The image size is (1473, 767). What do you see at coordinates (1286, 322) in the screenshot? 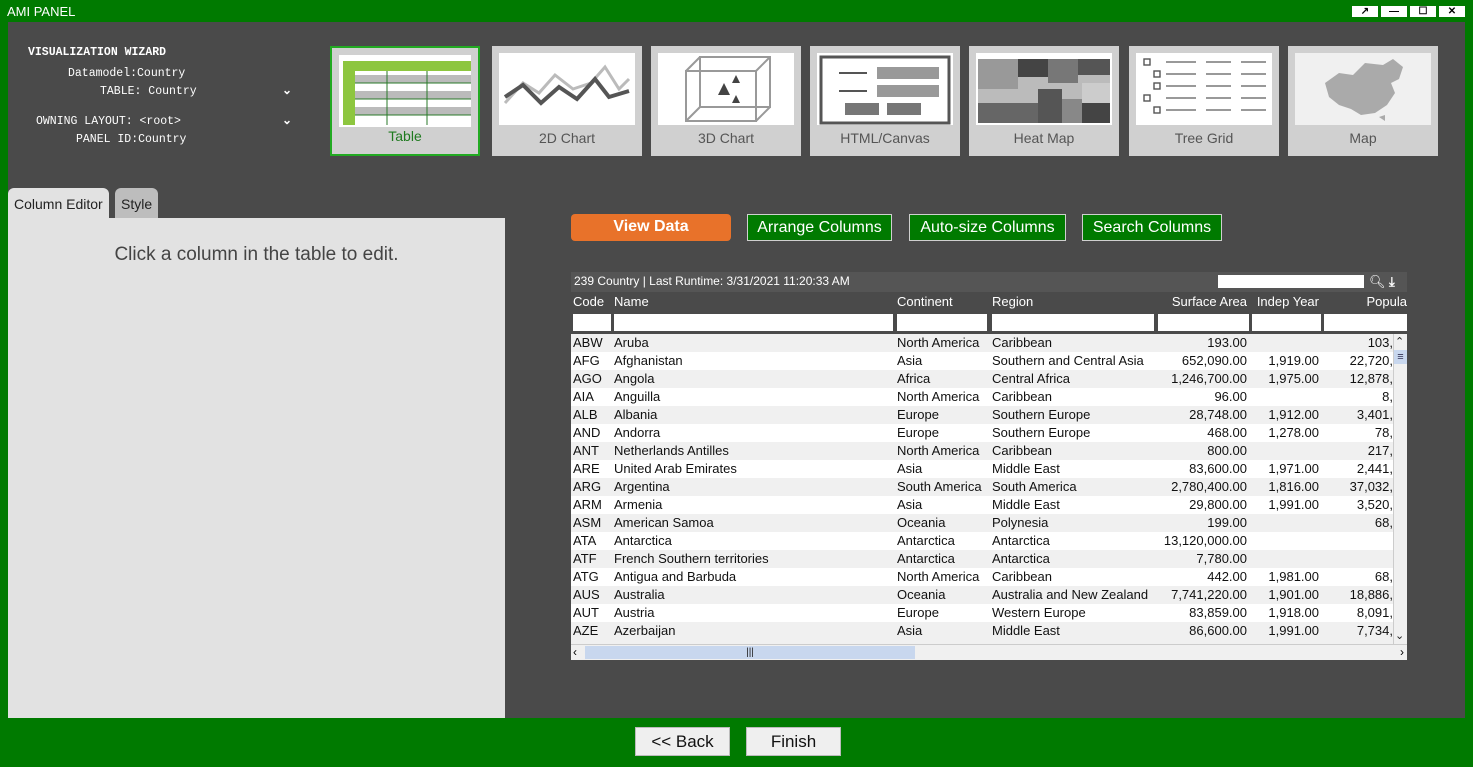
I see `filter-indep-year` at bounding box center [1286, 322].